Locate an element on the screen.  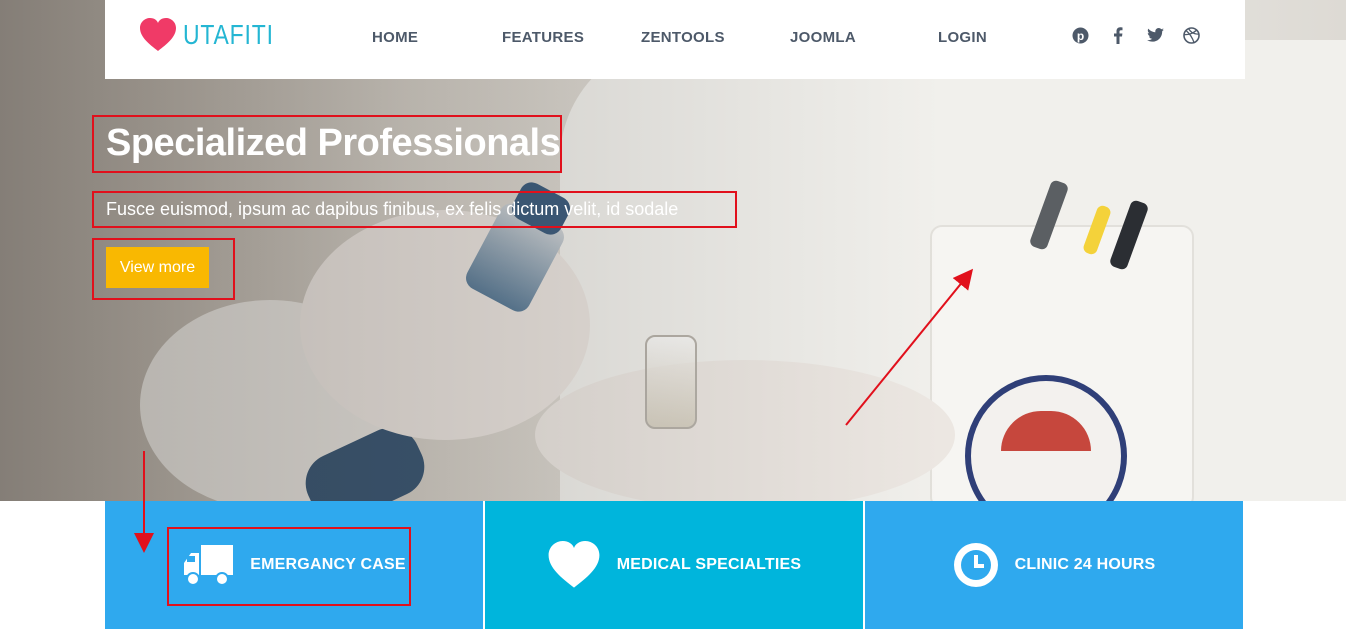
dribbble-icon is located at coordinates (1191, 35).